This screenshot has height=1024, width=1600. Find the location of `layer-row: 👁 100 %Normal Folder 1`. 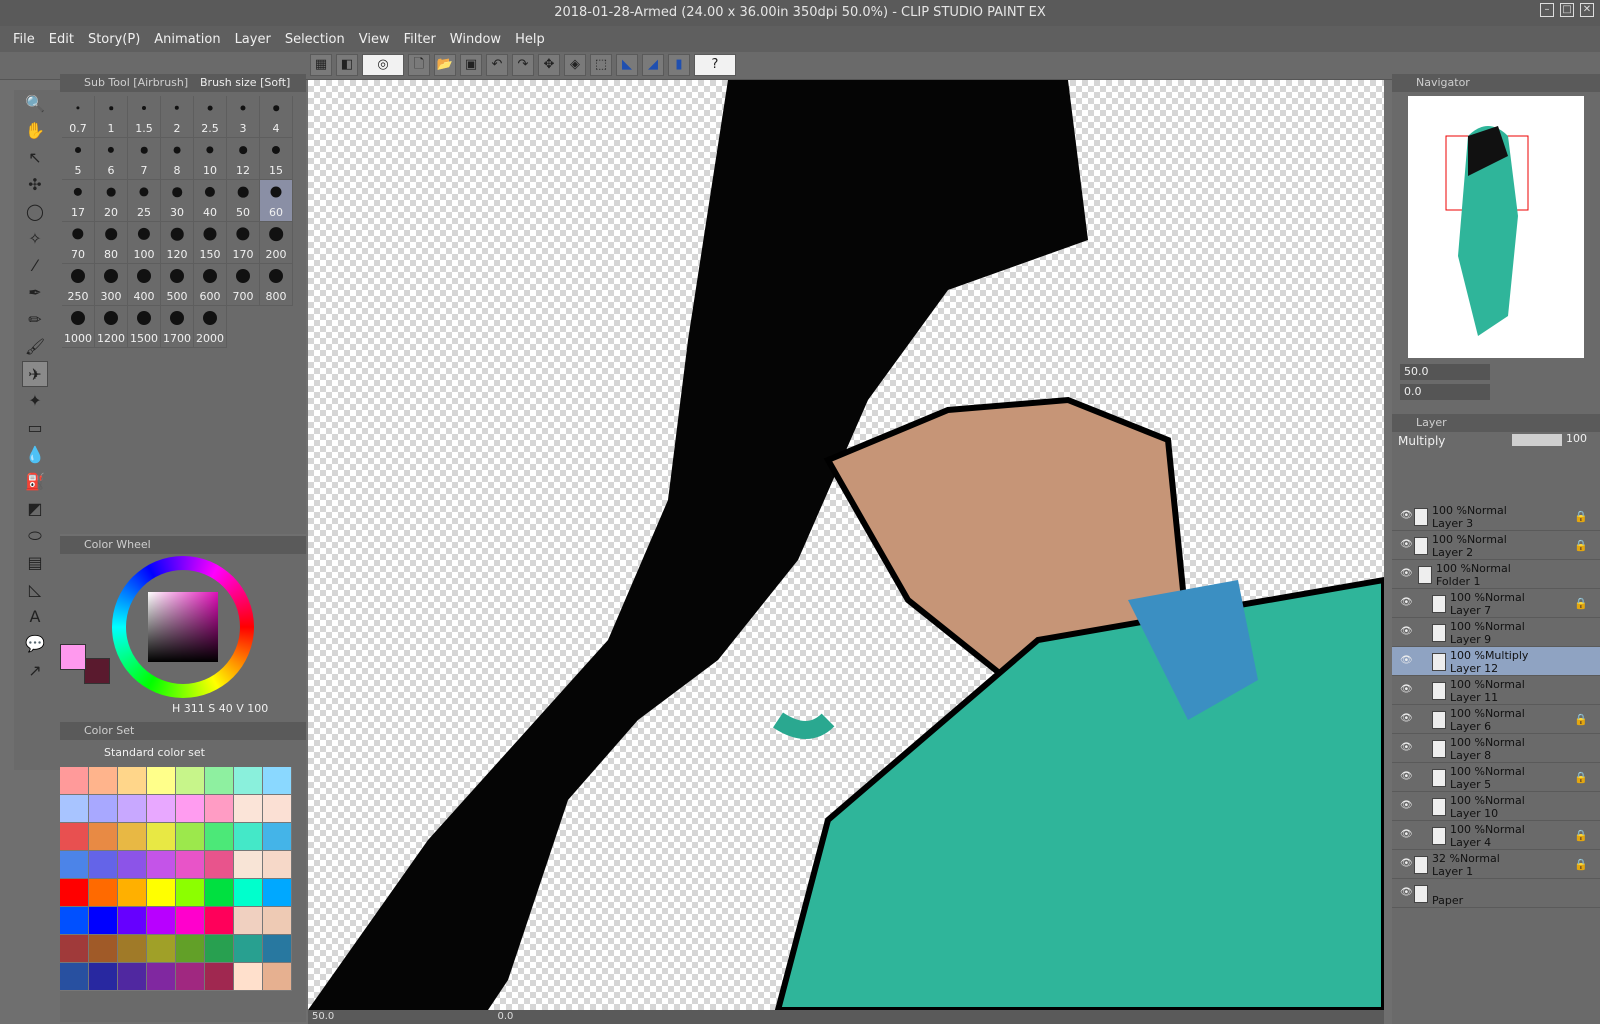

layer-row: 👁 100 %Normal Folder 1 is located at coordinates (1496, 574).